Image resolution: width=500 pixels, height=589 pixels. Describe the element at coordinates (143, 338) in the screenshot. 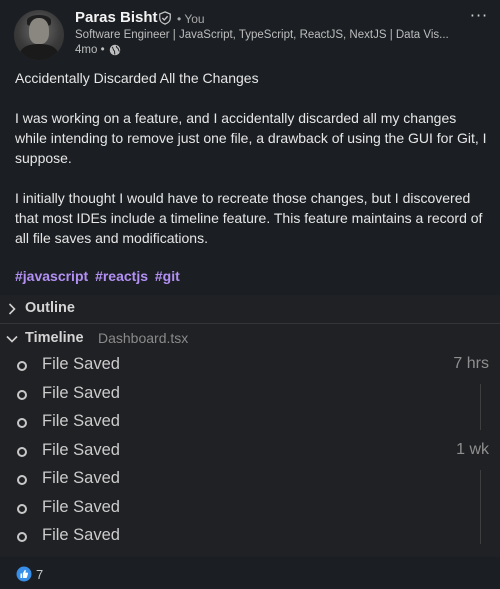

I see `timeline-file-name: Dashboard.tsx` at that location.